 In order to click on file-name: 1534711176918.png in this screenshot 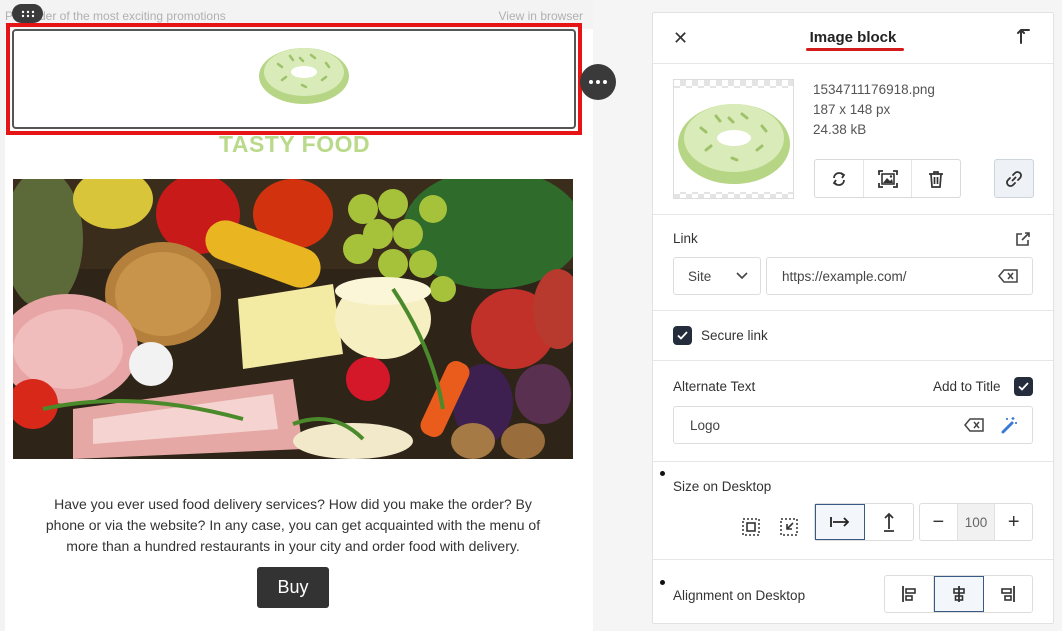, I will do `click(874, 89)`.